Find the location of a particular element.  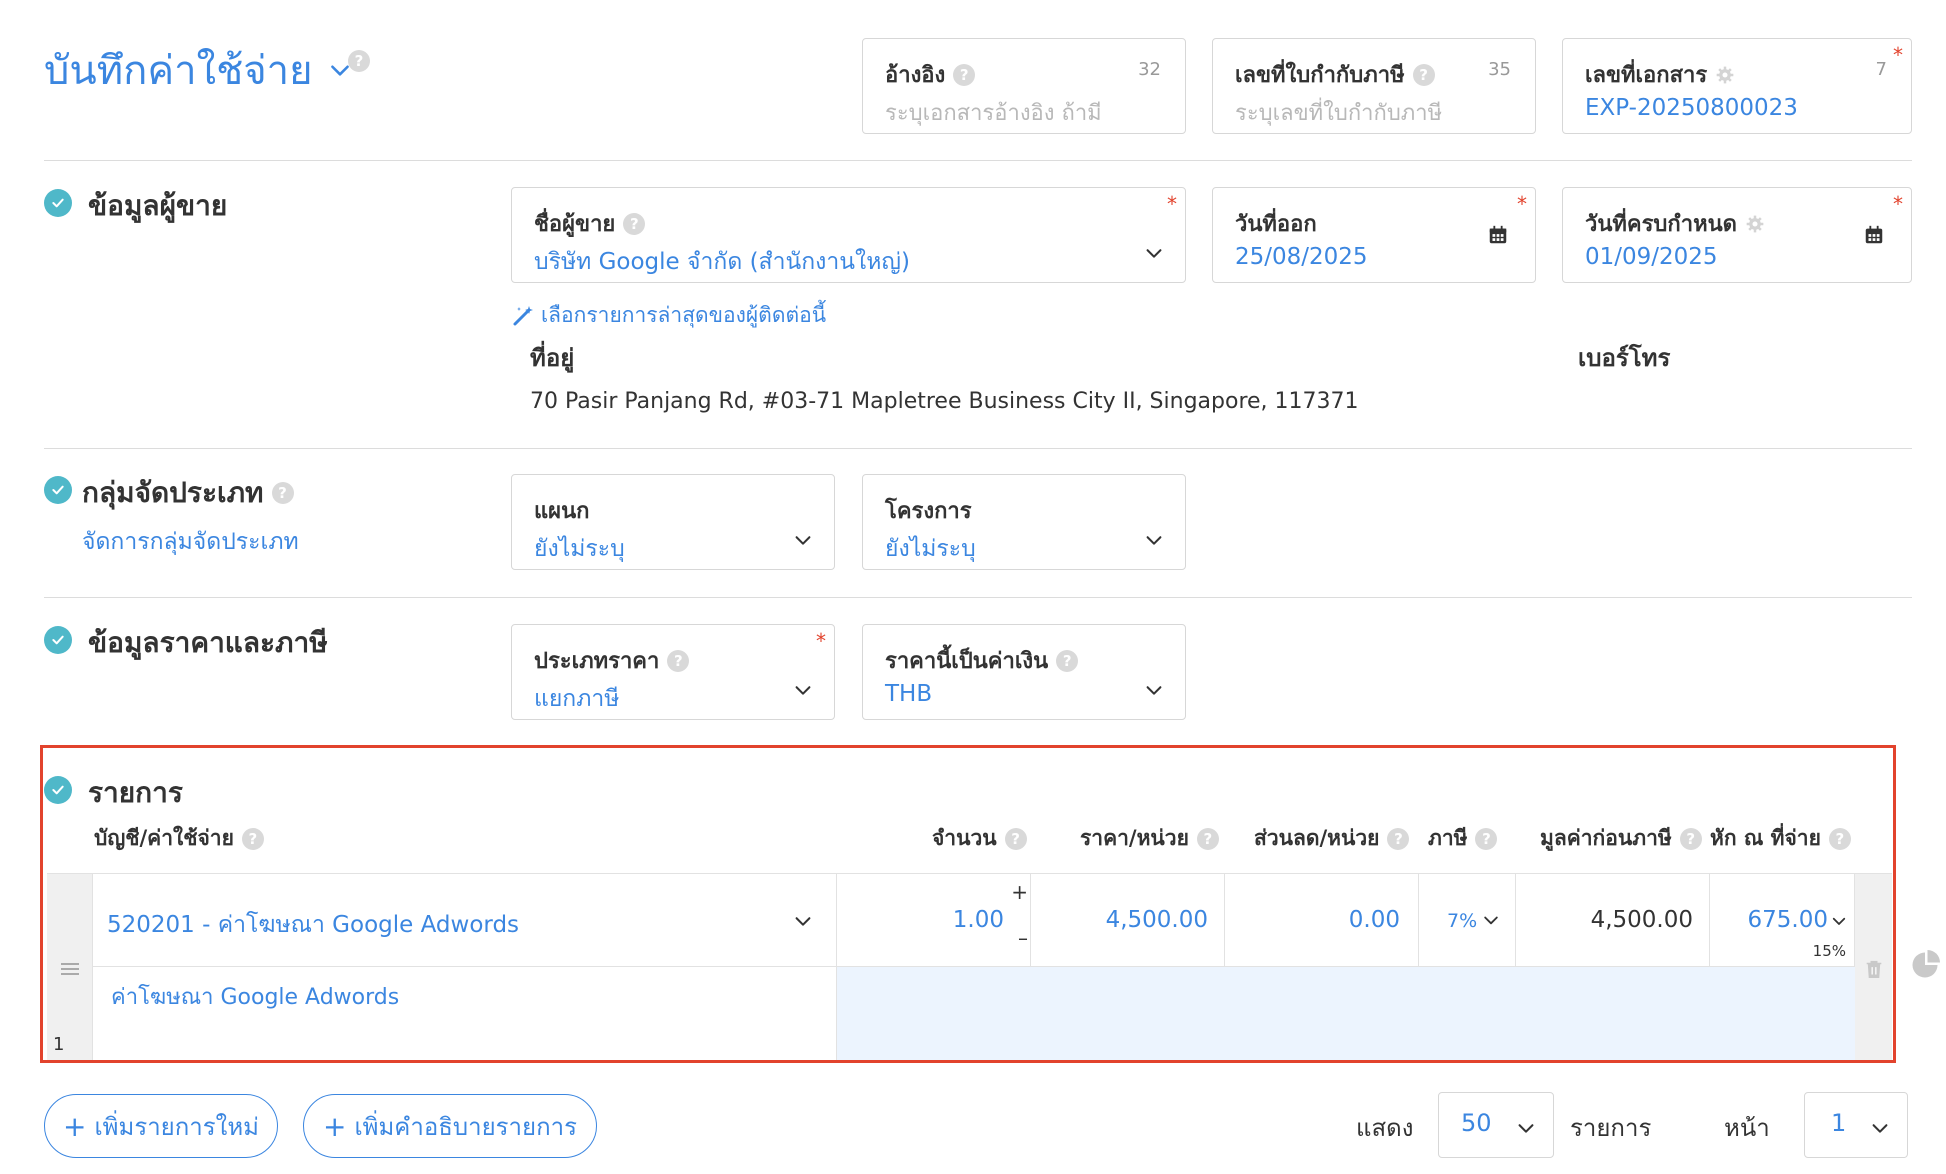

tax-cell: 7% is located at coordinates (1467, 920).